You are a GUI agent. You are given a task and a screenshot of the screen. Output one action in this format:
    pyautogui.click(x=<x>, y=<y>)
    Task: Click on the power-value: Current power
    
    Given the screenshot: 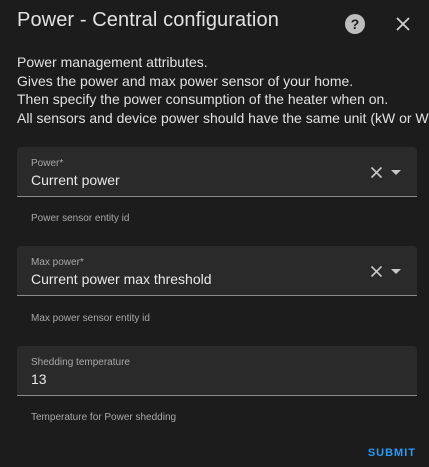 What is the action you would take?
    pyautogui.click(x=75, y=180)
    